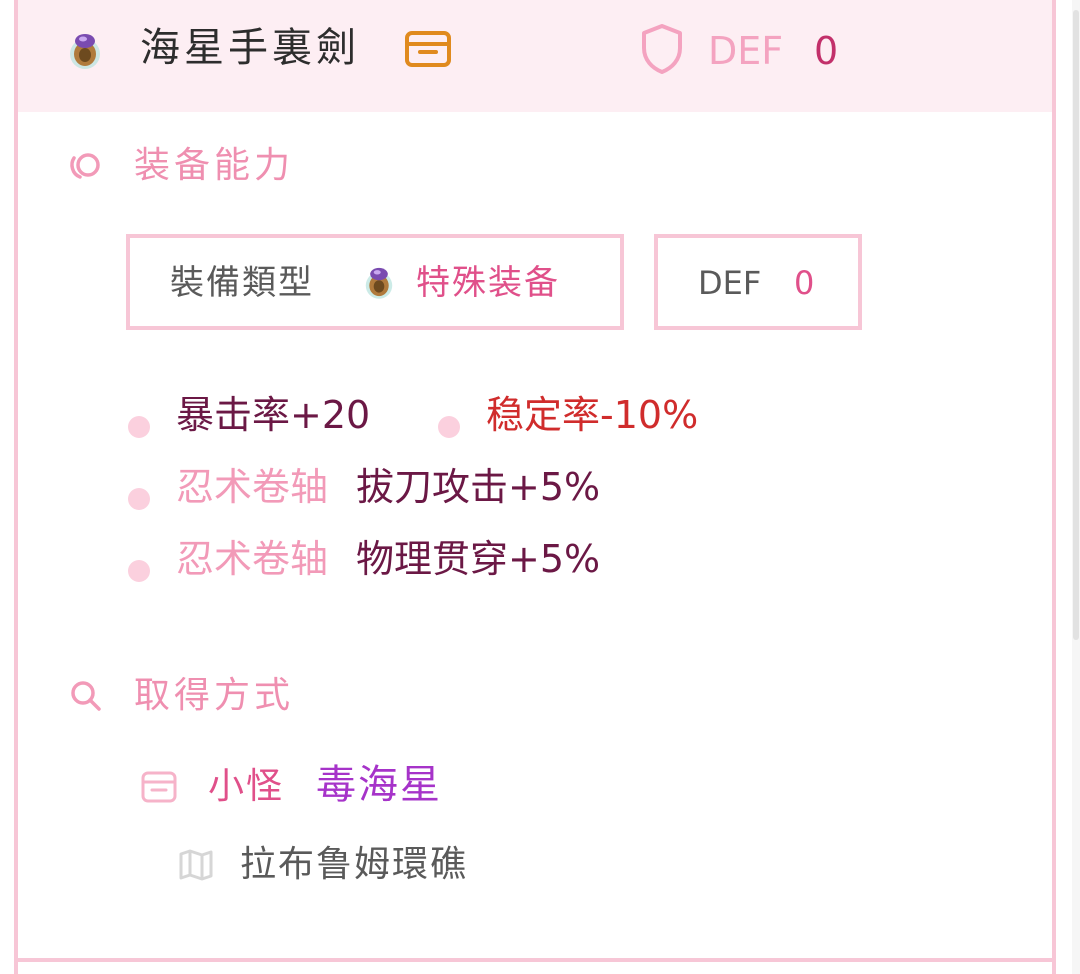 This screenshot has width=1080, height=974. What do you see at coordinates (746, 51) in the screenshot?
I see `def-label: DEF` at bounding box center [746, 51].